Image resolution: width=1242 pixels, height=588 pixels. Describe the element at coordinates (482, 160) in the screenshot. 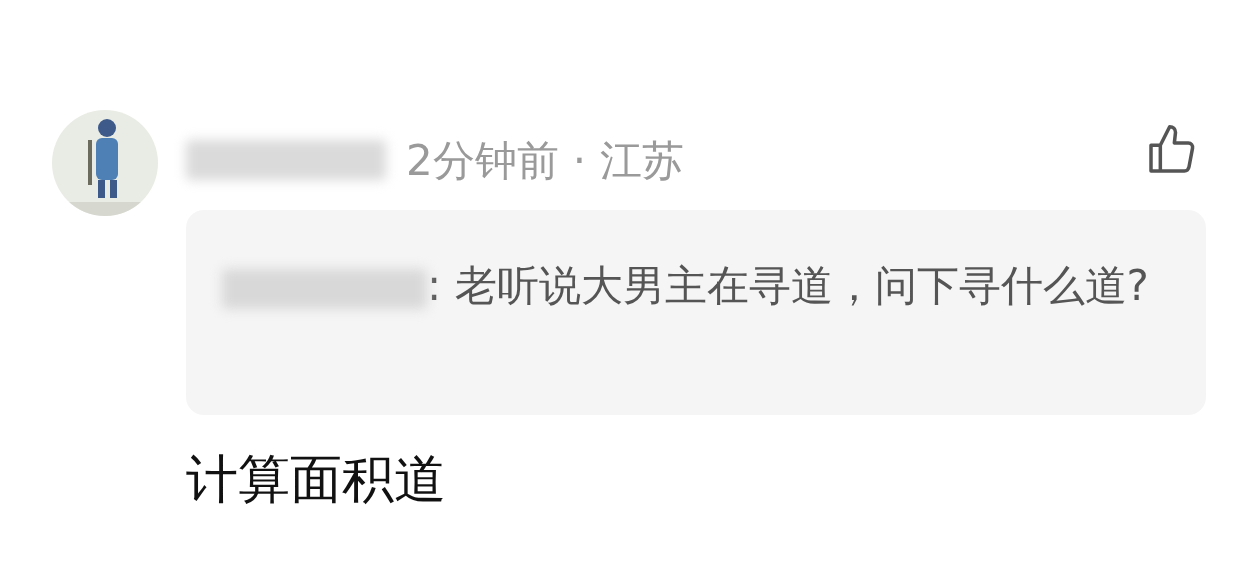

I see `comment-time: 2分钟前` at that location.